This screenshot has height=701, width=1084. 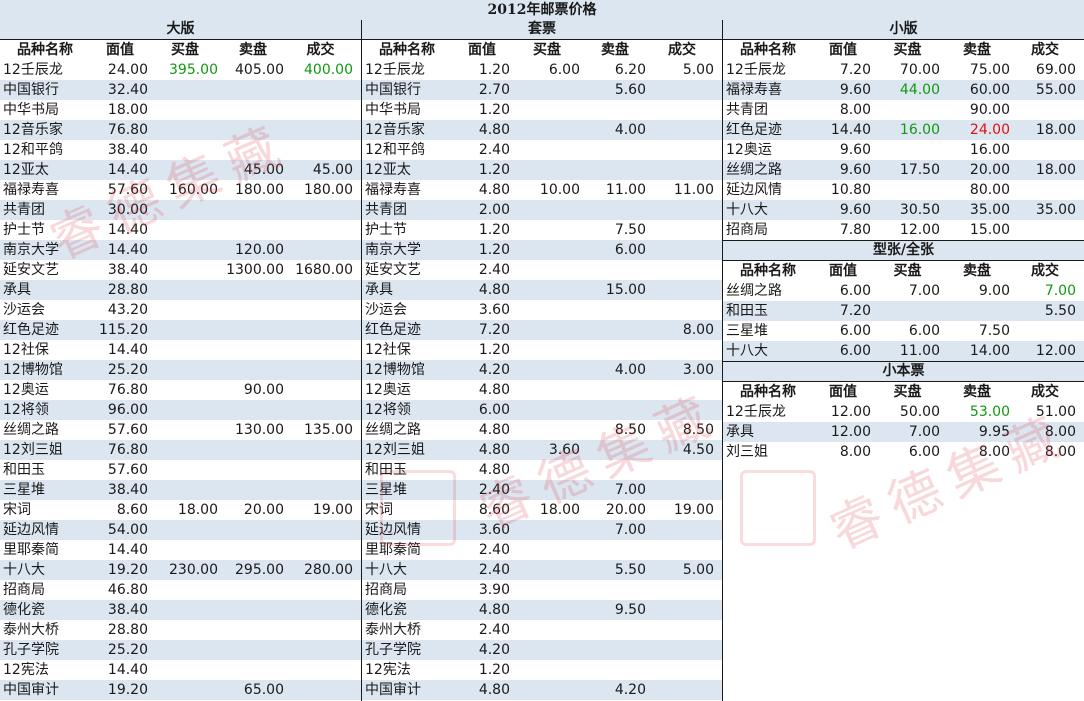 What do you see at coordinates (919, 170) in the screenshot?
I see `bid-cell: 17.50` at bounding box center [919, 170].